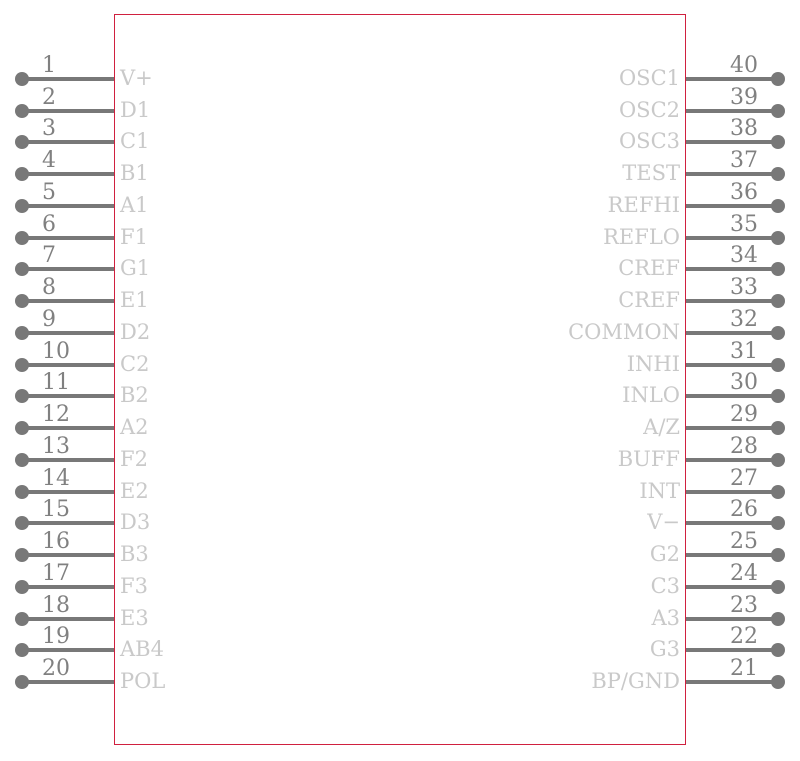 The height and width of the screenshot is (761, 800). Describe the element at coordinates (56, 351) in the screenshot. I see `pin-number: 10` at that location.